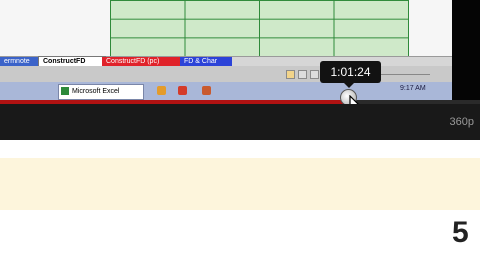  Describe the element at coordinates (290, 74) in the screenshot. I see `normal-view-icon` at that location.